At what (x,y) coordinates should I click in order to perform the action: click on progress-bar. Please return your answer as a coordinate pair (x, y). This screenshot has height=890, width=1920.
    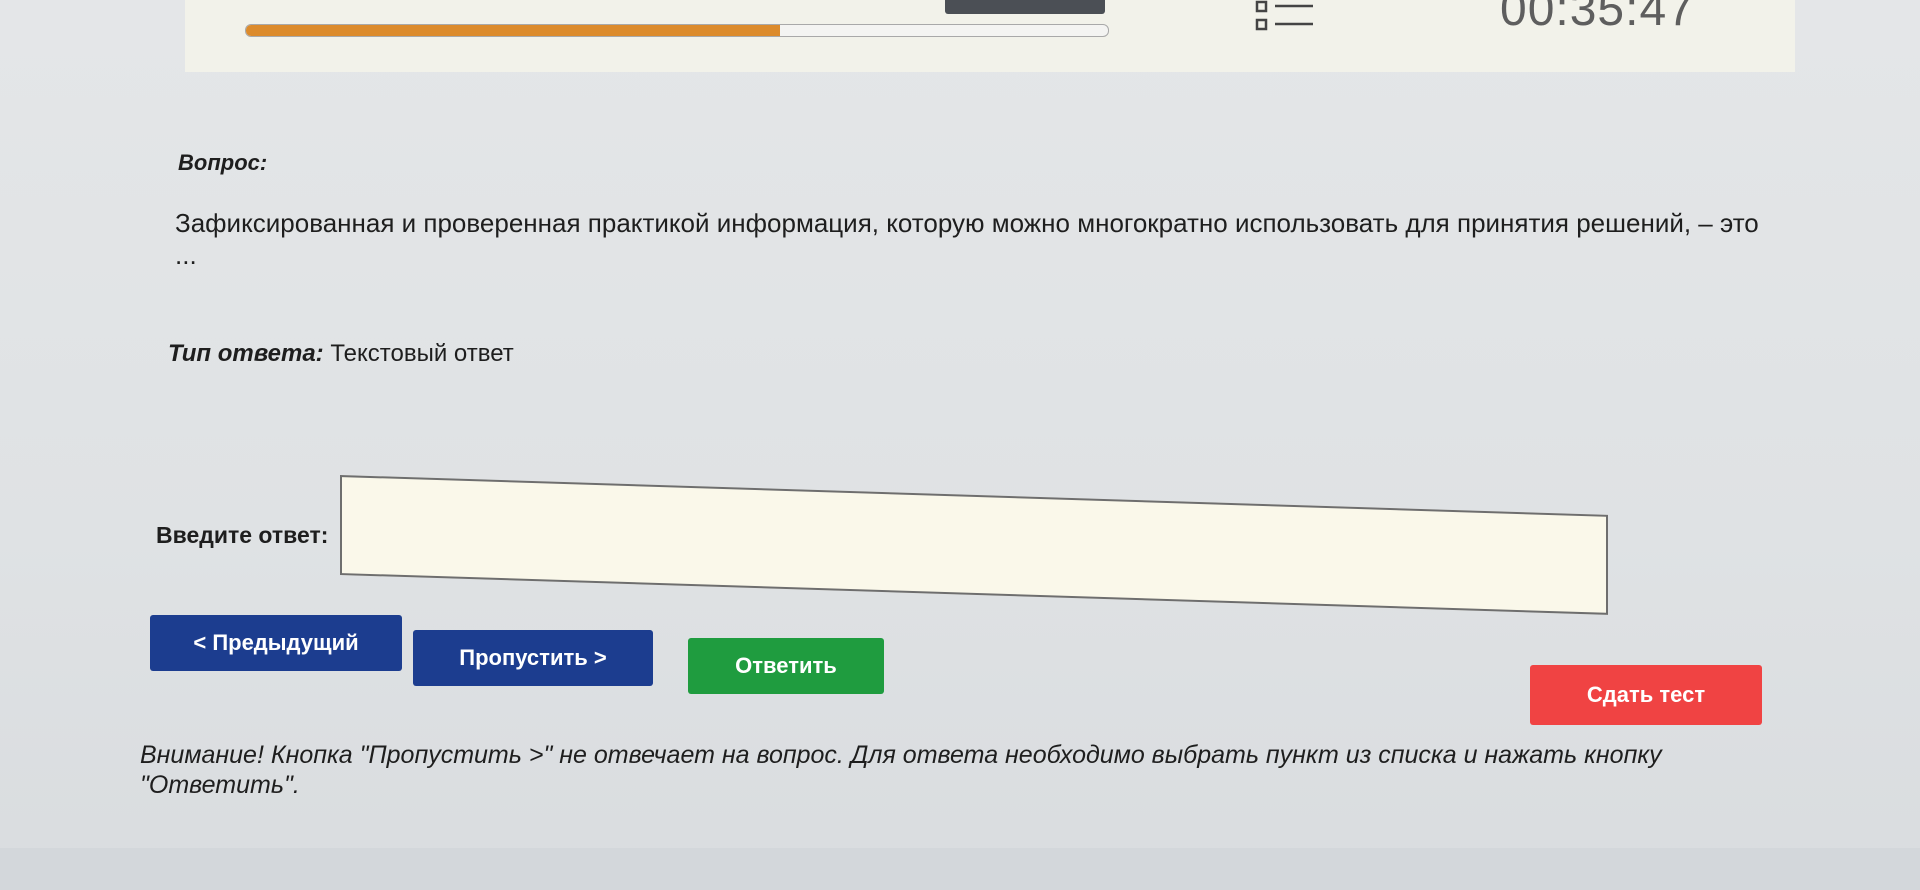
    Looking at the image, I should click on (677, 30).